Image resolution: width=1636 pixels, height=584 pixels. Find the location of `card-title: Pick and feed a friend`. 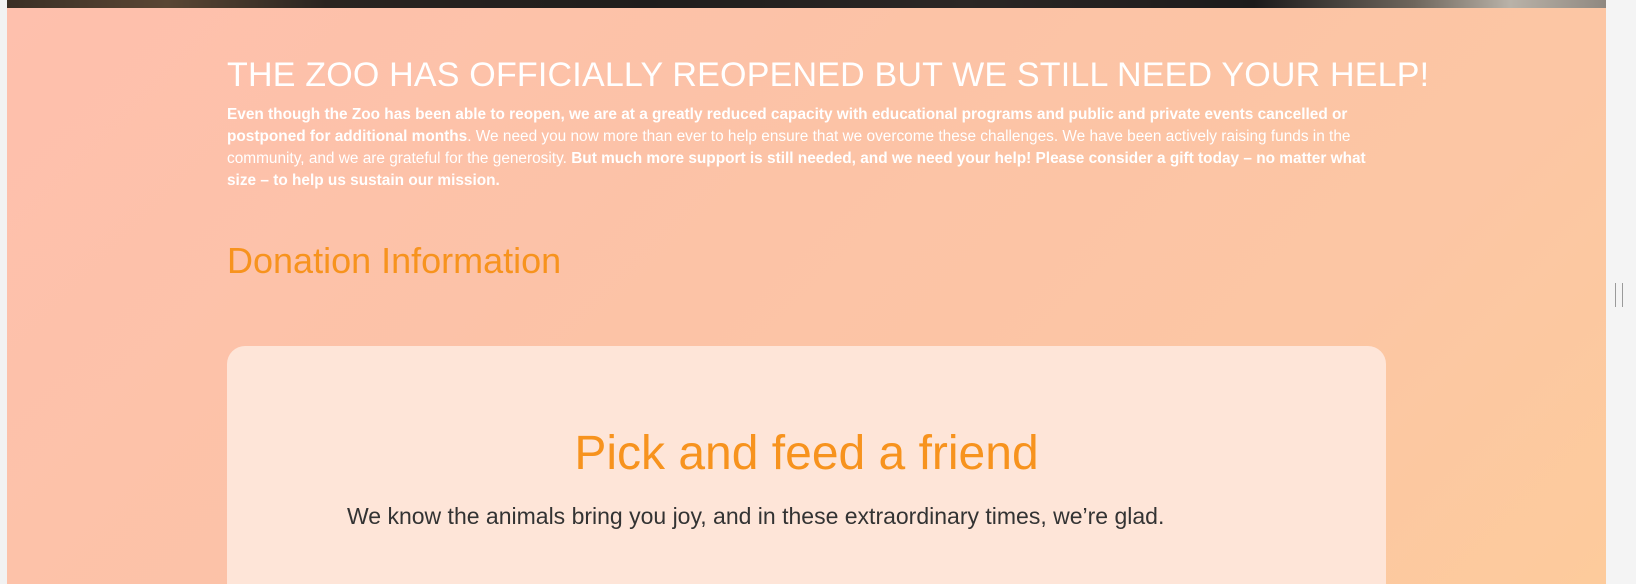

card-title: Pick and feed a friend is located at coordinates (806, 453).